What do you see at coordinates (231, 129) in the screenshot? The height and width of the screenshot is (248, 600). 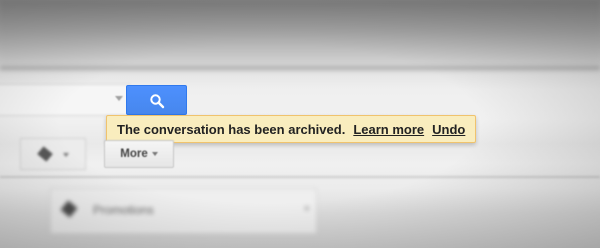 I see `notification-message: The conversation has been archived.` at bounding box center [231, 129].